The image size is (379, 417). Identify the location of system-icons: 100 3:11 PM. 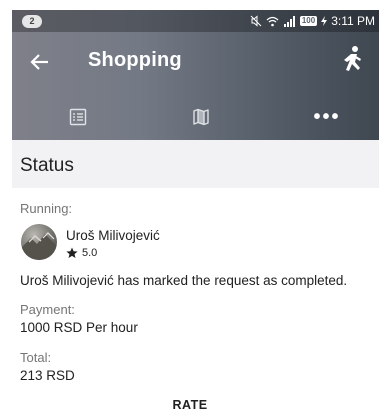
(312, 21).